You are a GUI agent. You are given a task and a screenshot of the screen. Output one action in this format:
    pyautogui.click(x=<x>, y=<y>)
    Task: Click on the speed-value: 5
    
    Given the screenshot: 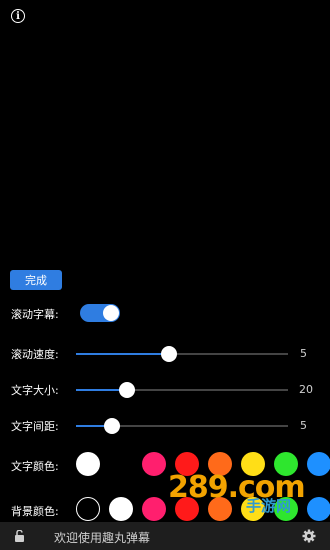 What is the action you would take?
    pyautogui.click(x=303, y=353)
    